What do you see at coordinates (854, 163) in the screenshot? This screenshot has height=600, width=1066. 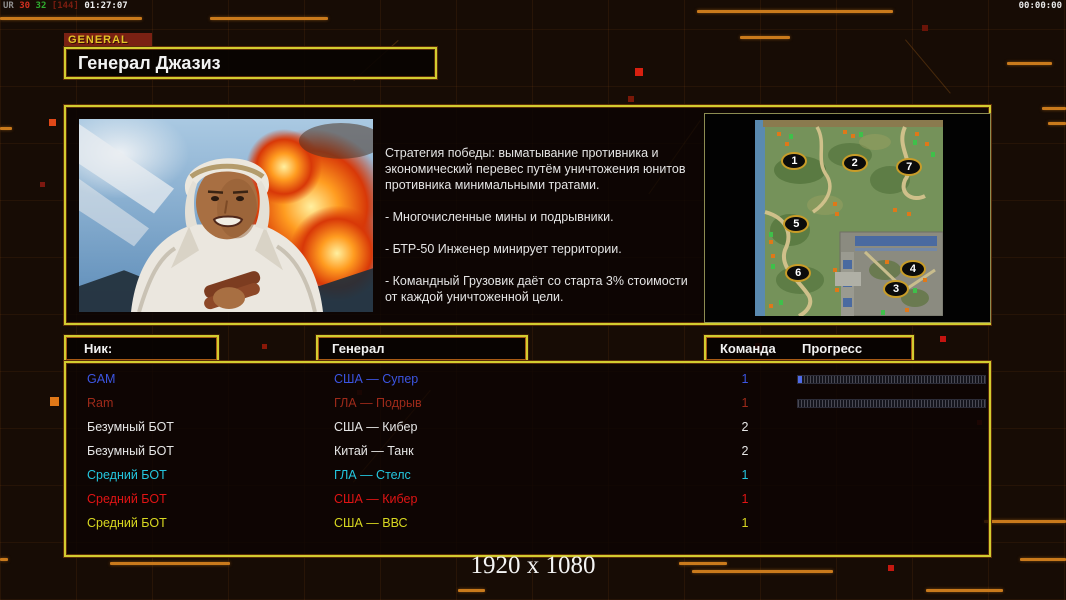 I see `map-marker: 2` at bounding box center [854, 163].